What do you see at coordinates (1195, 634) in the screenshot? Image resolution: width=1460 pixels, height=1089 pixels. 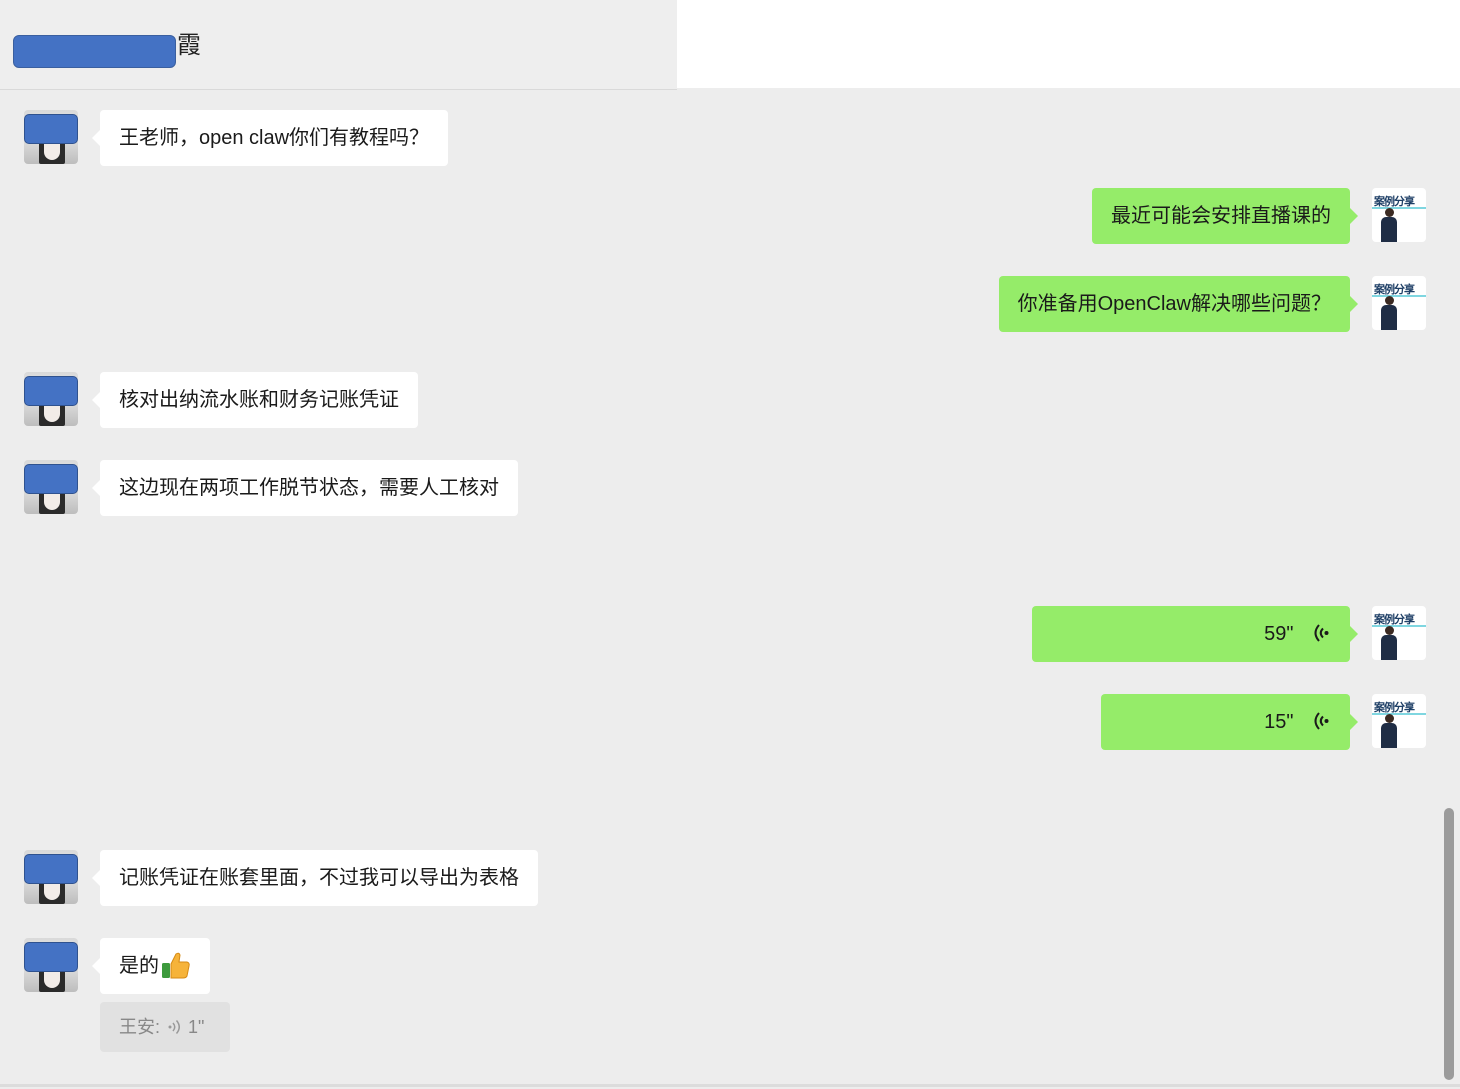 I see `voice-message-outgoing: 59"` at bounding box center [1195, 634].